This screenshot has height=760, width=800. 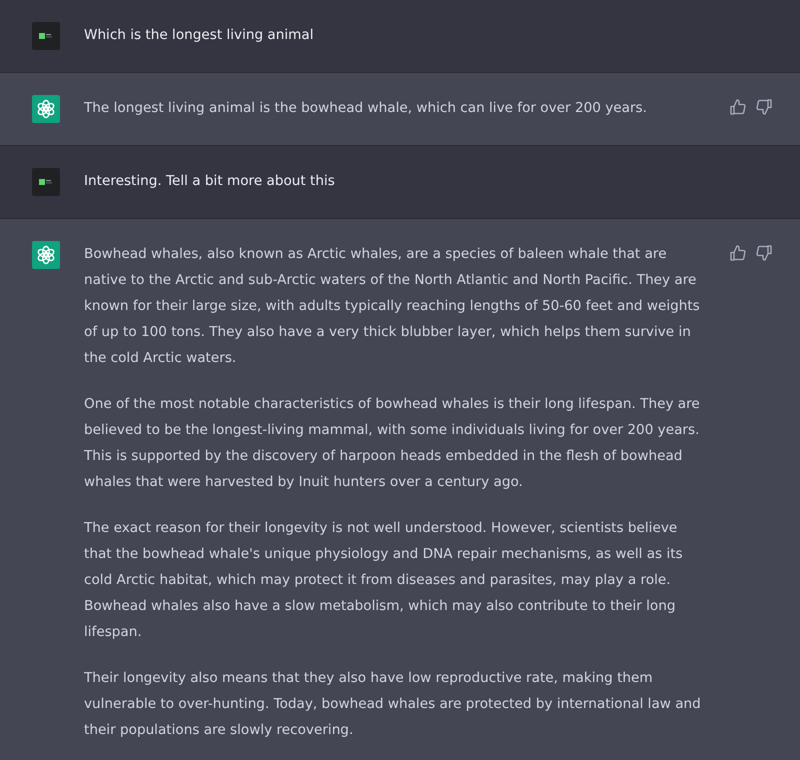 What do you see at coordinates (392, 306) in the screenshot?
I see `assistant-message-text: Bowhead whales, also known as Arctic whales, are a species of baleen whale that are native to the Arctic and sub-Arctic waters of the North Atlantic and North Pacific. They are known for their large size, with adults typically reaching lengths of 50-60 feet and weights of up to 100 tons. They also have a very thick blubber layer, which helps them survive in the cold Arctic waters.` at bounding box center [392, 306].